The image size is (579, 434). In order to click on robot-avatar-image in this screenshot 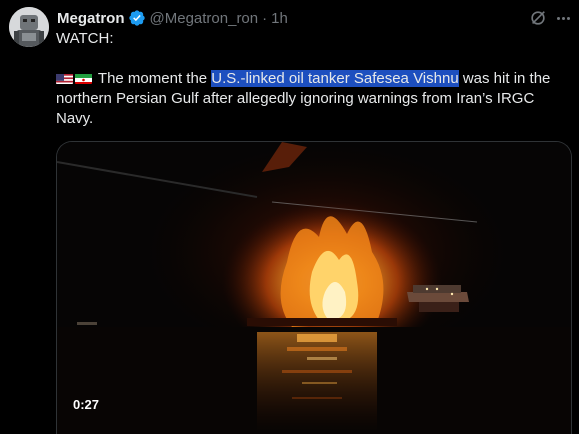, I will do `click(29, 27)`.